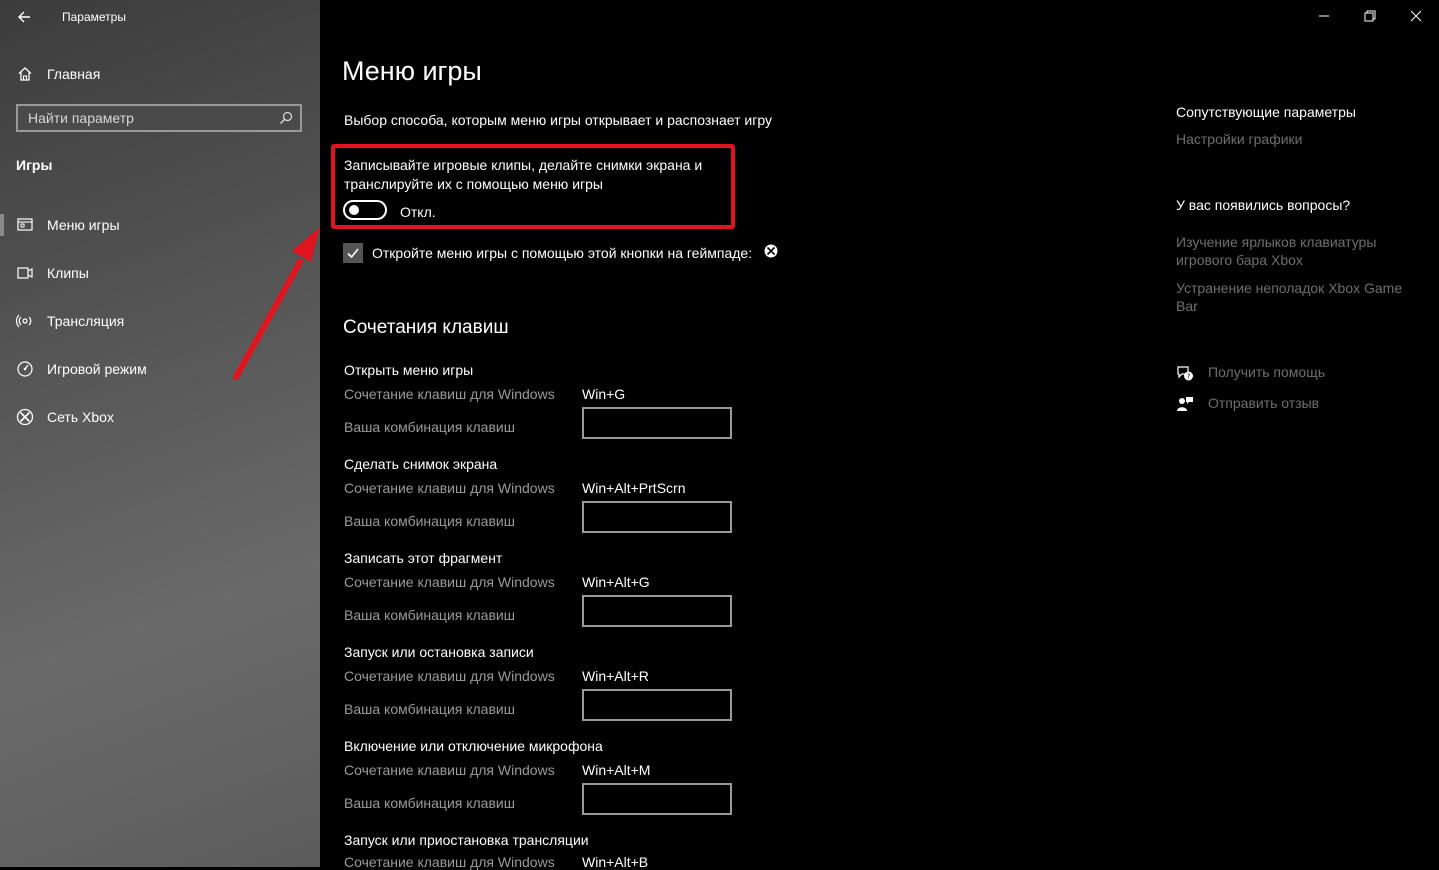 This screenshot has height=870, width=1439. Describe the element at coordinates (412, 71) in the screenshot. I see `page-title: Меню игры` at that location.